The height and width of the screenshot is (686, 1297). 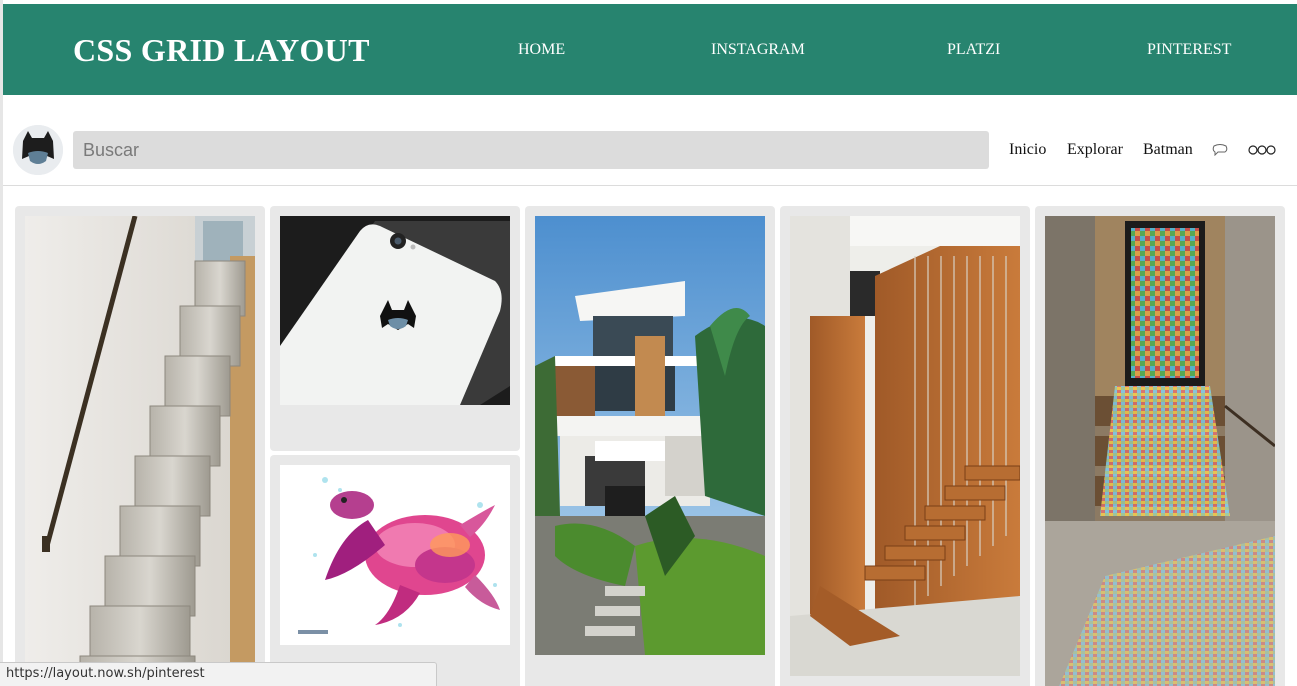 I want to click on stained-glass-stairs-photo, so click(x=1160, y=451).